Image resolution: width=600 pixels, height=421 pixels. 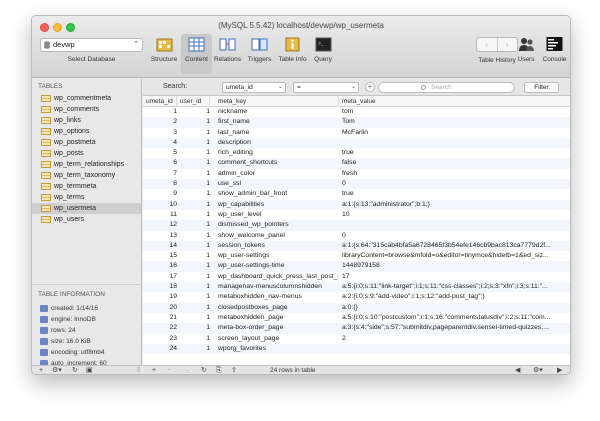 I want to click on cell-meta-key: closedpostboxes_page, so click(x=278, y=308).